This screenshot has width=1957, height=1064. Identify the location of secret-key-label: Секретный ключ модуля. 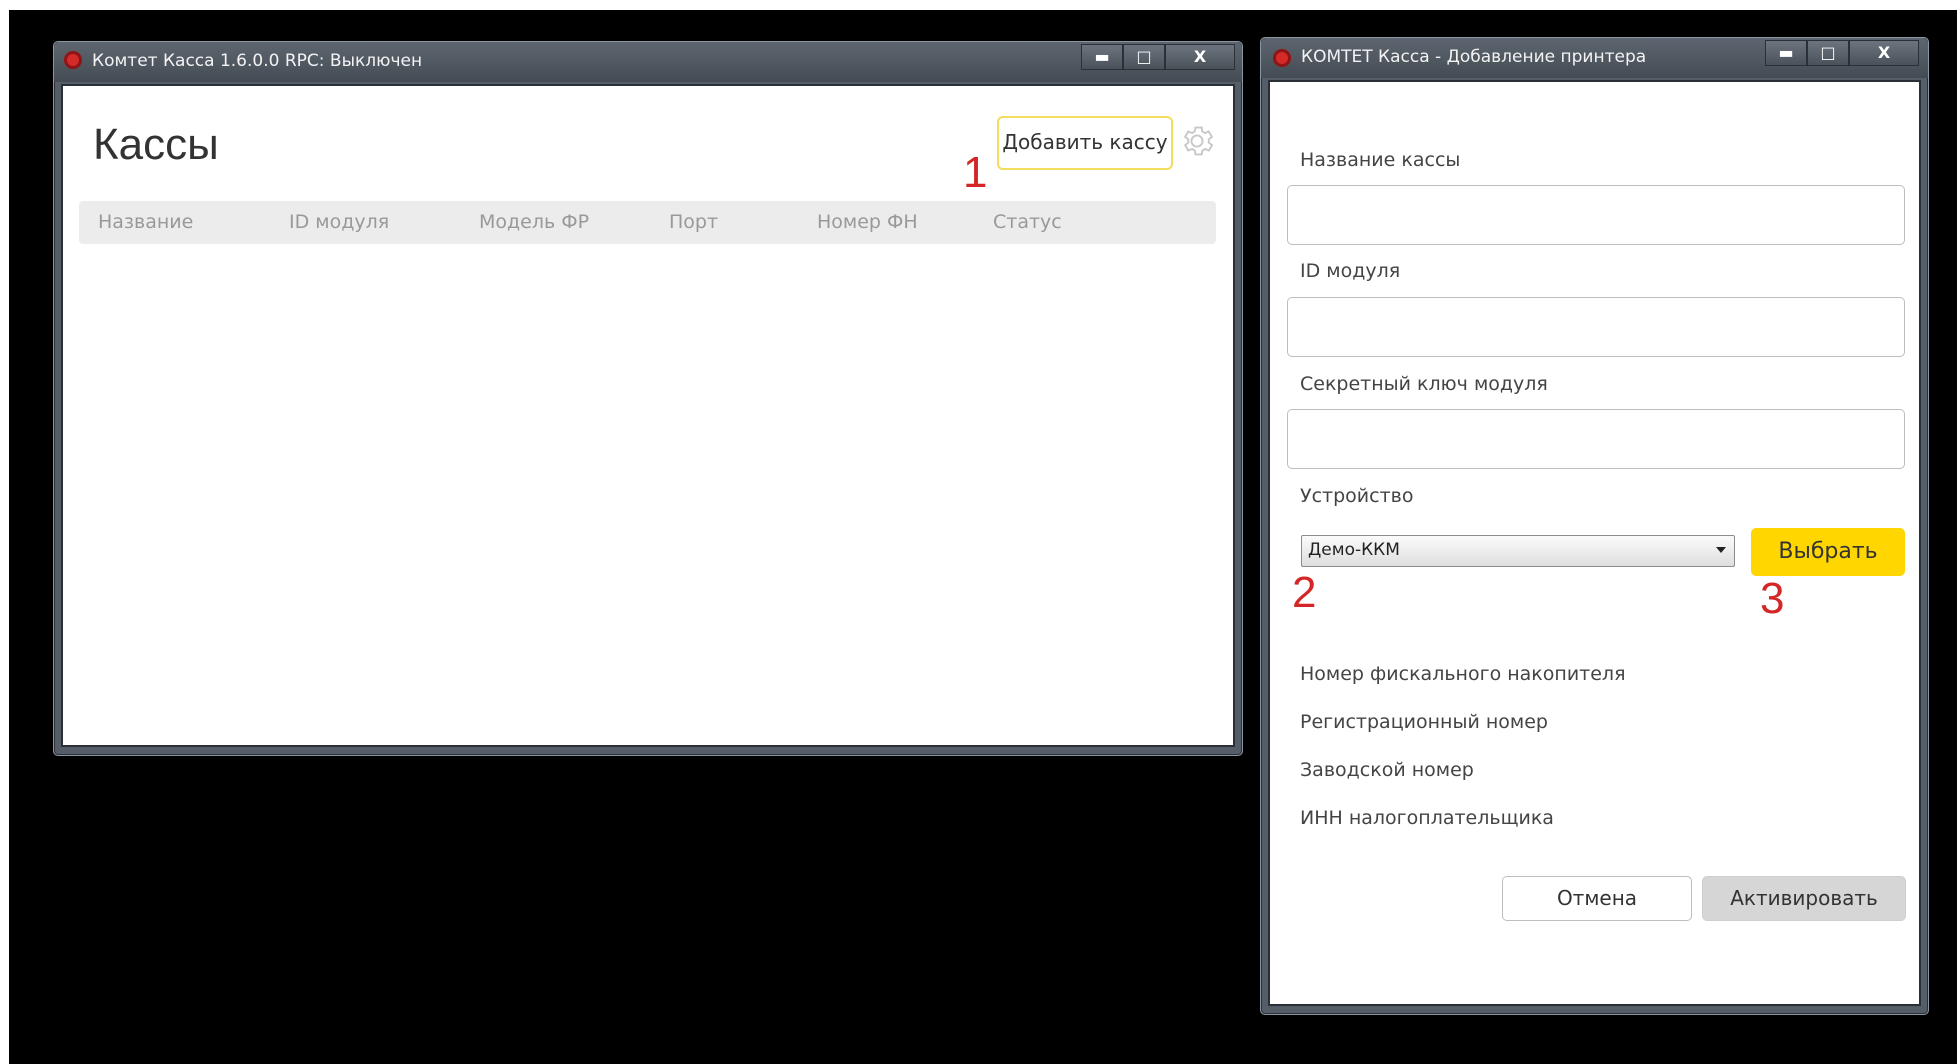
(1424, 384).